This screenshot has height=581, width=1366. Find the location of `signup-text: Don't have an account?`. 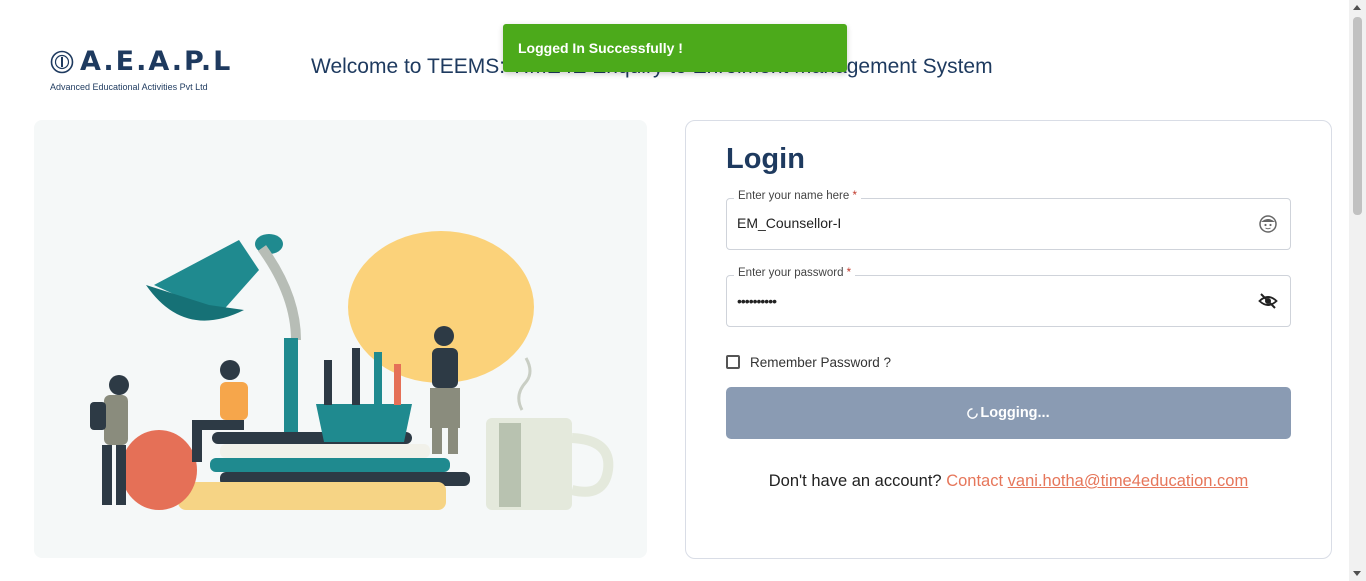

signup-text: Don't have an account? is located at coordinates (855, 481).